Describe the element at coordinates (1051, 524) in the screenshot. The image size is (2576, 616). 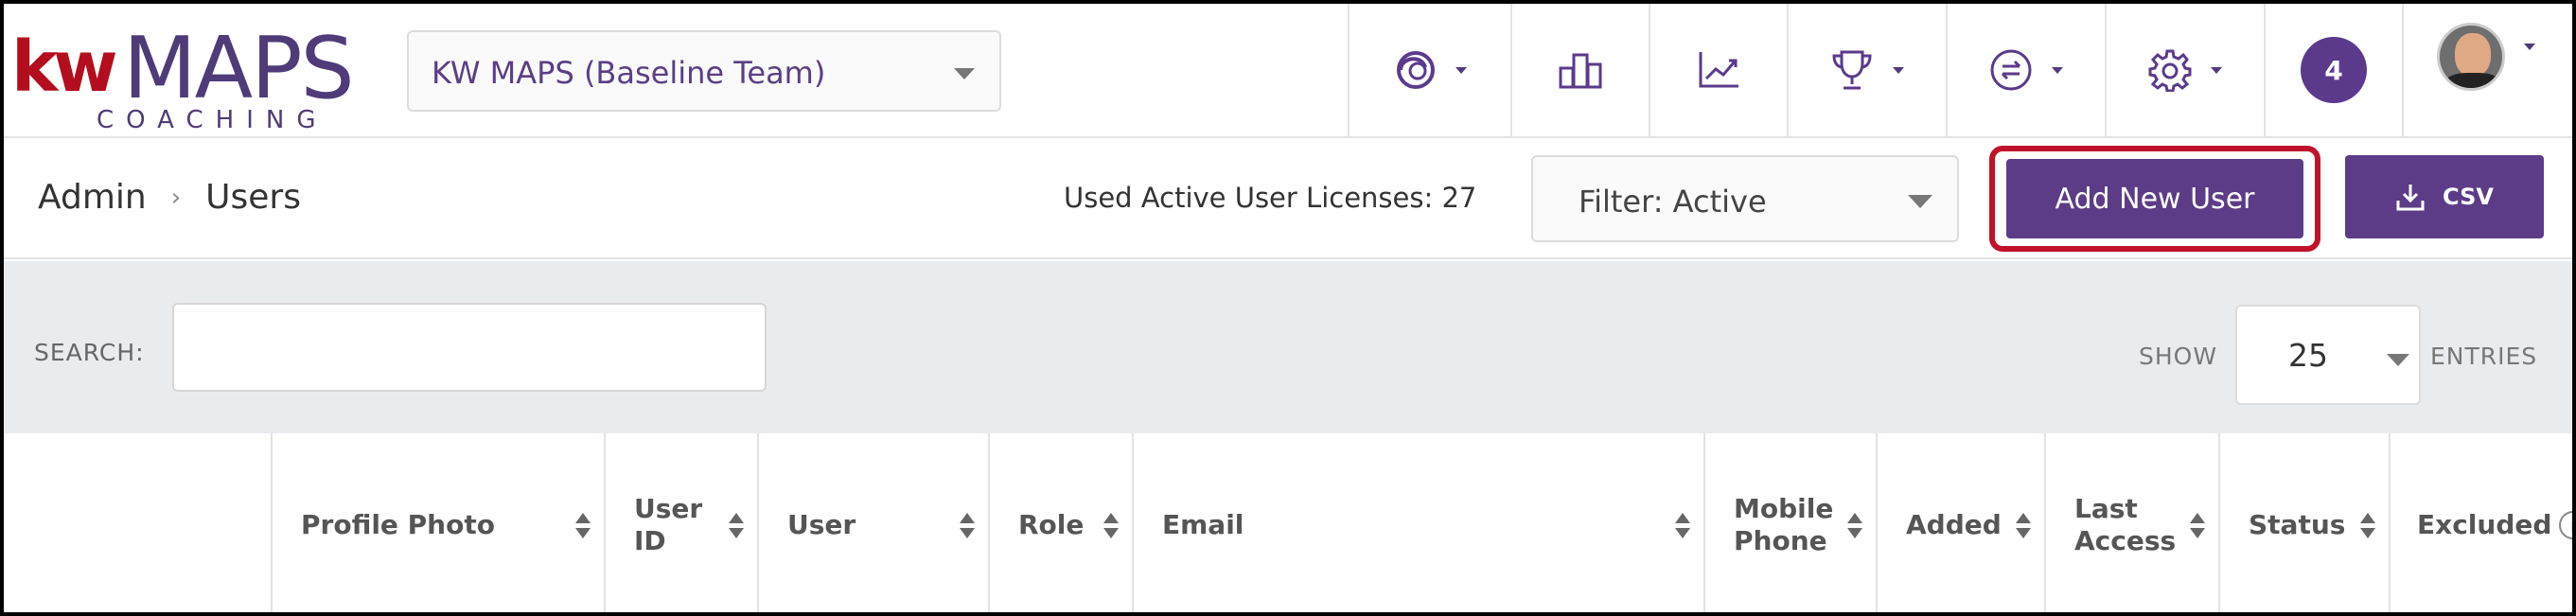
I see `column-label: Role` at that location.